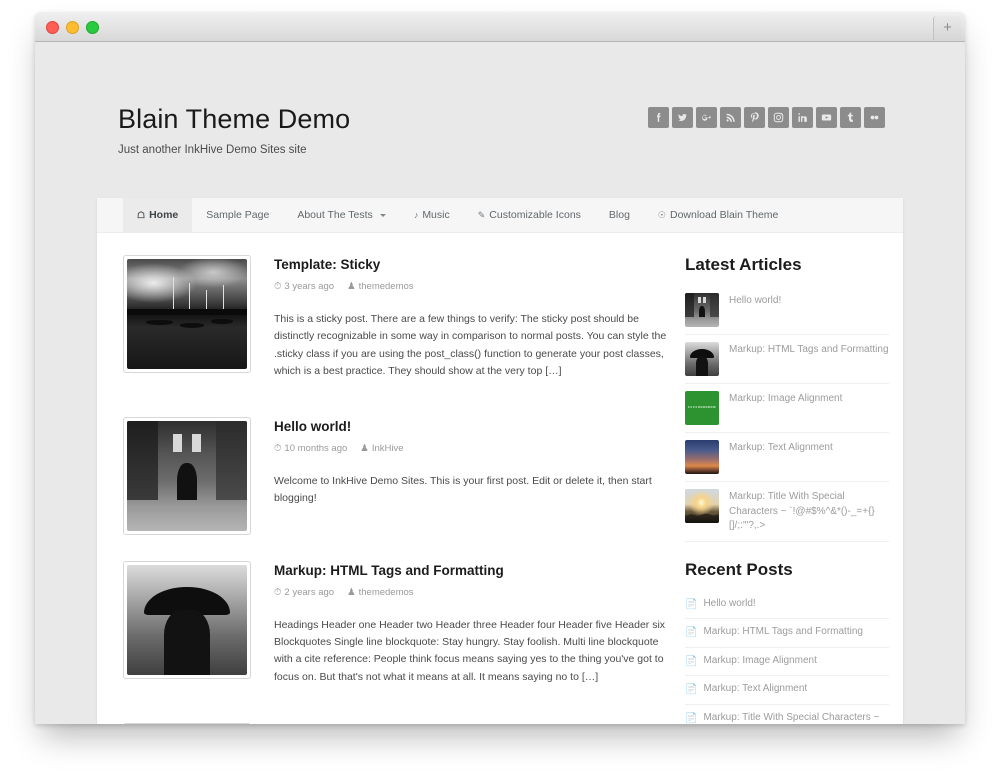 This screenshot has height=780, width=1000. I want to click on nav-item-sample-page: Sample Page, so click(237, 215).